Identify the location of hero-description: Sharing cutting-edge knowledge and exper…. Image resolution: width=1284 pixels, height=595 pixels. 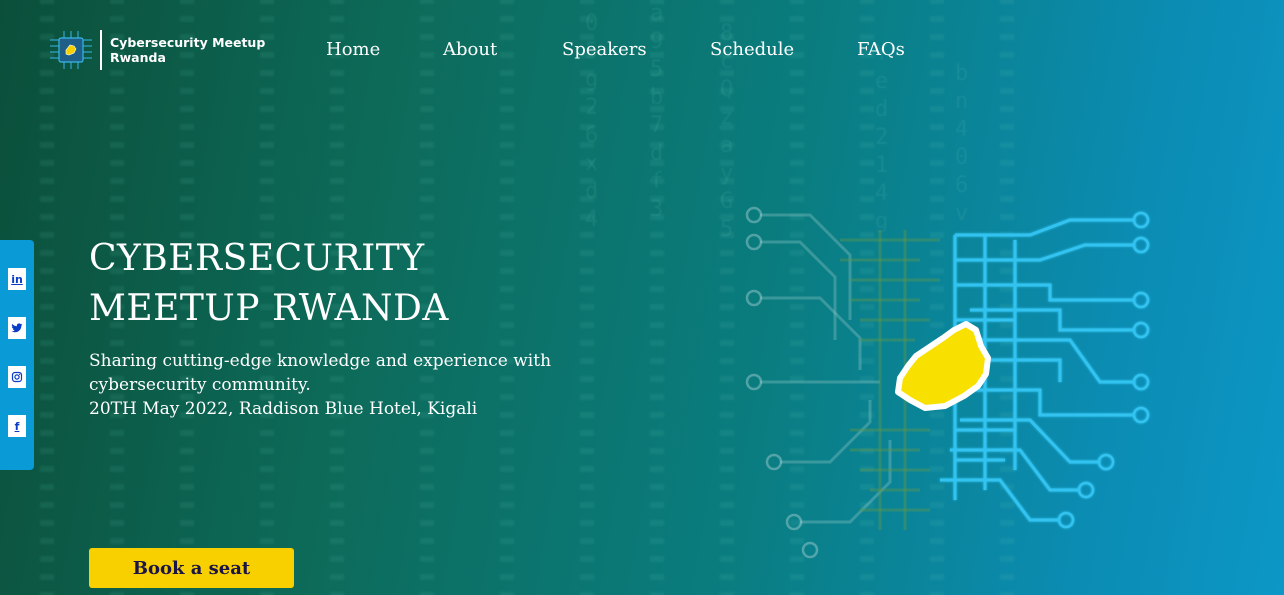
(320, 373).